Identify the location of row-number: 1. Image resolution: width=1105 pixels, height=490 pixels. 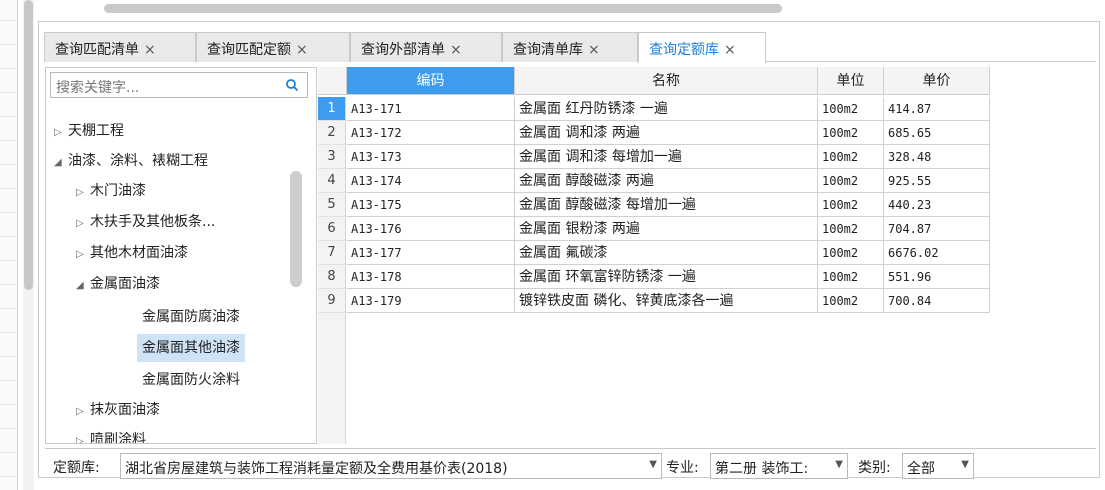
(332, 109).